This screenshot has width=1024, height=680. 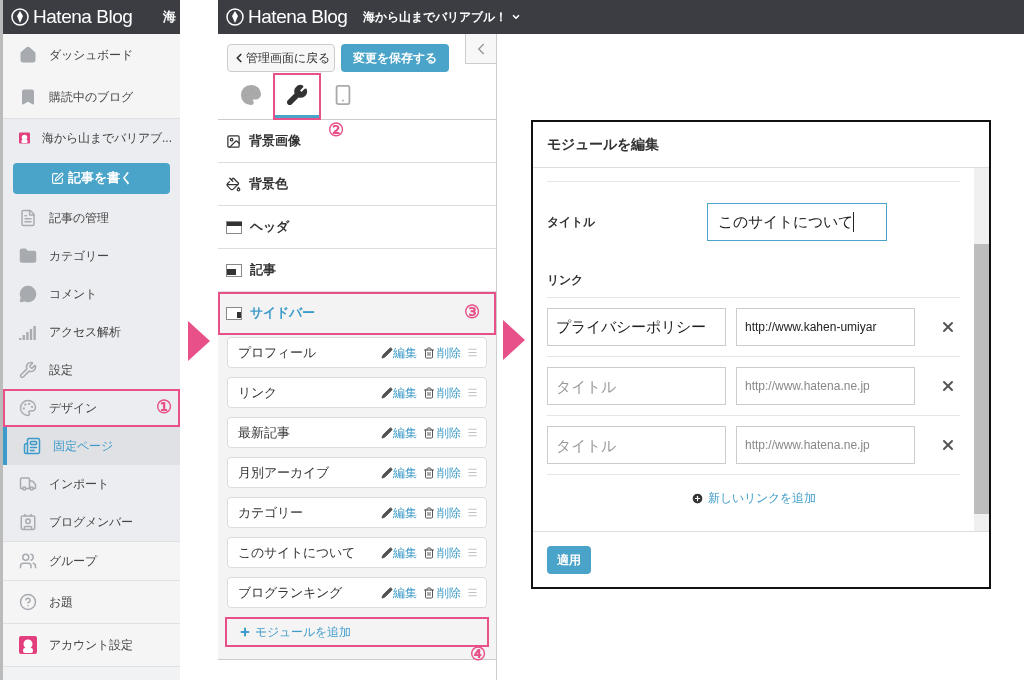 I want to click on modal-title: モジュールを編集, so click(x=603, y=144).